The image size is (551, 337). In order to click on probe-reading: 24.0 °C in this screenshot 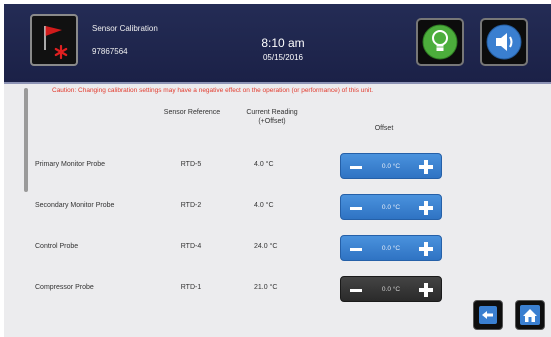, I will do `click(266, 246)`.